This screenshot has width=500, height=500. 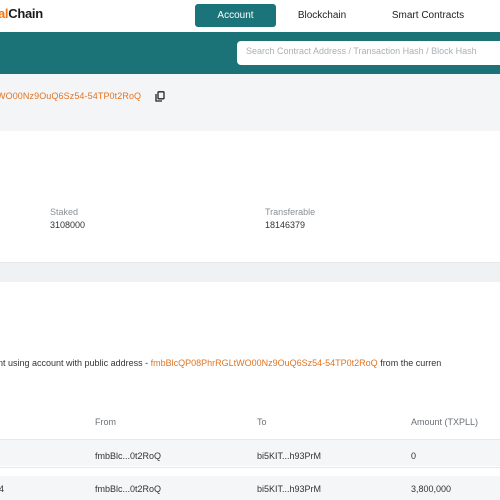 I want to click on column-header-from: From, so click(x=105, y=422).